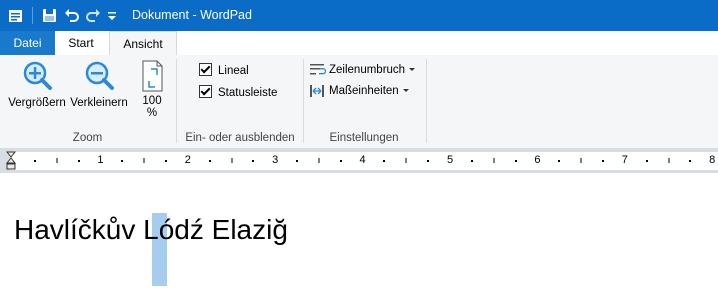 Image resolution: width=718 pixels, height=292 pixels. What do you see at coordinates (49, 17) in the screenshot?
I see `save-icon` at bounding box center [49, 17].